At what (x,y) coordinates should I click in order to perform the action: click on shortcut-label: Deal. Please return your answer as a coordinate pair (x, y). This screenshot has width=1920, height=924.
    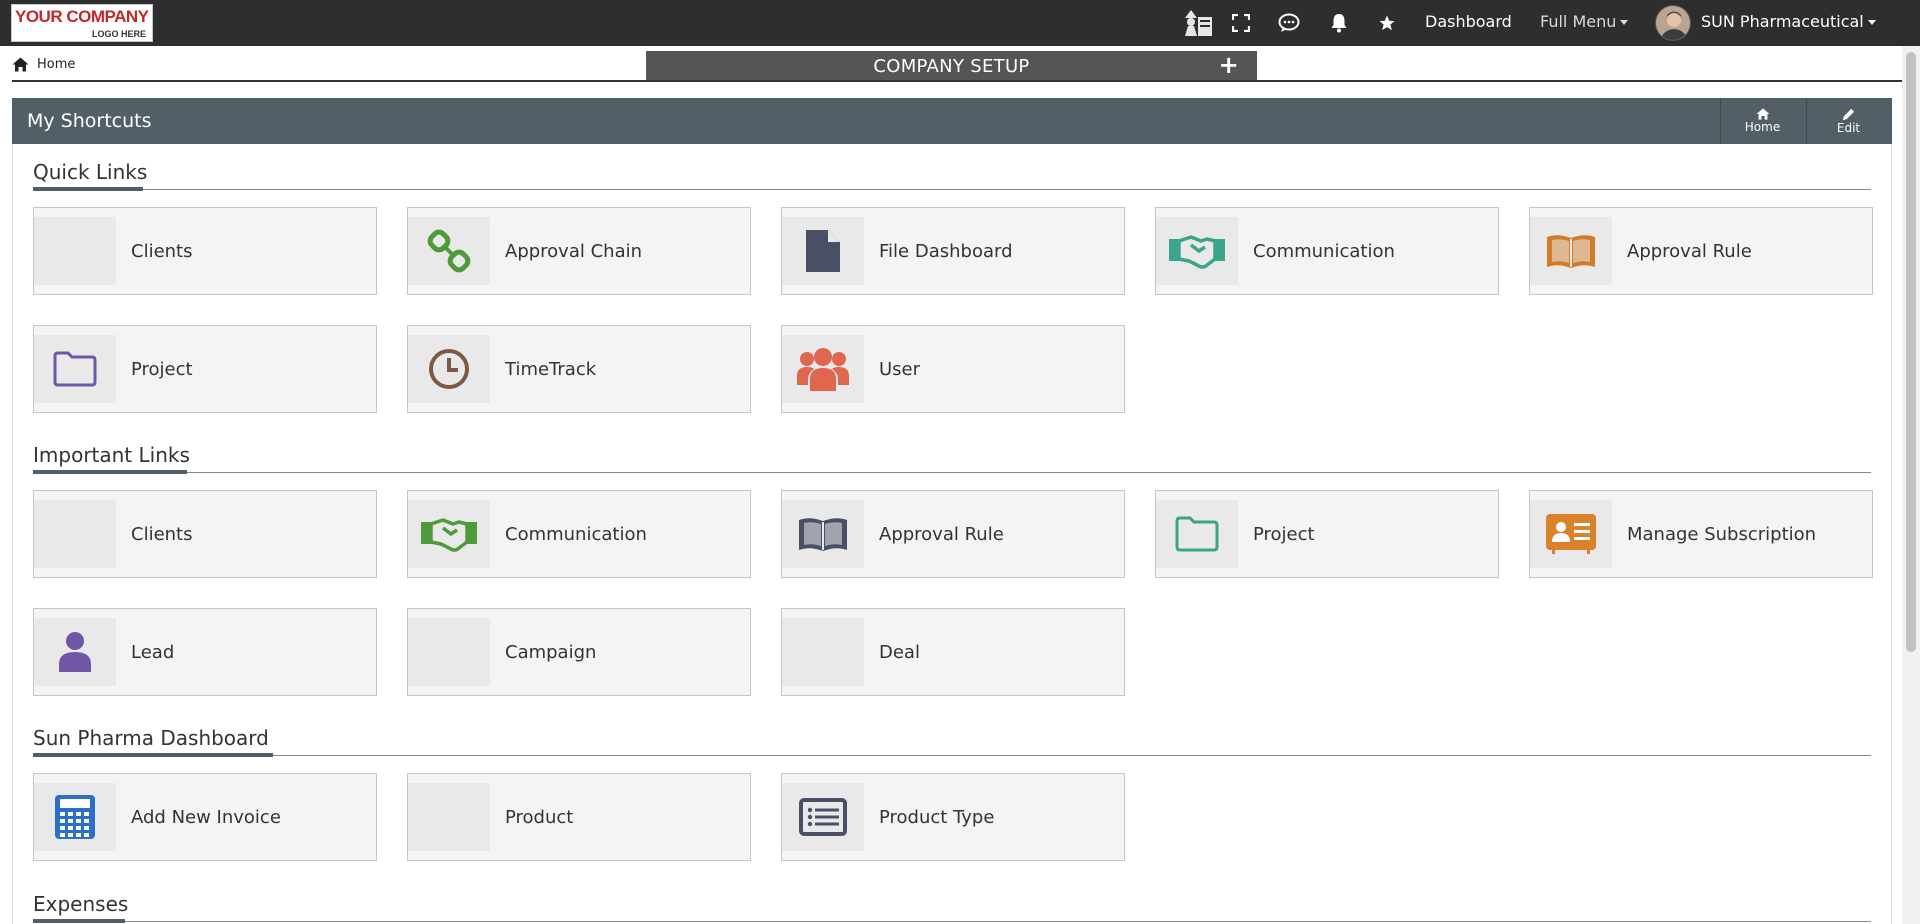
    Looking at the image, I should click on (899, 652).